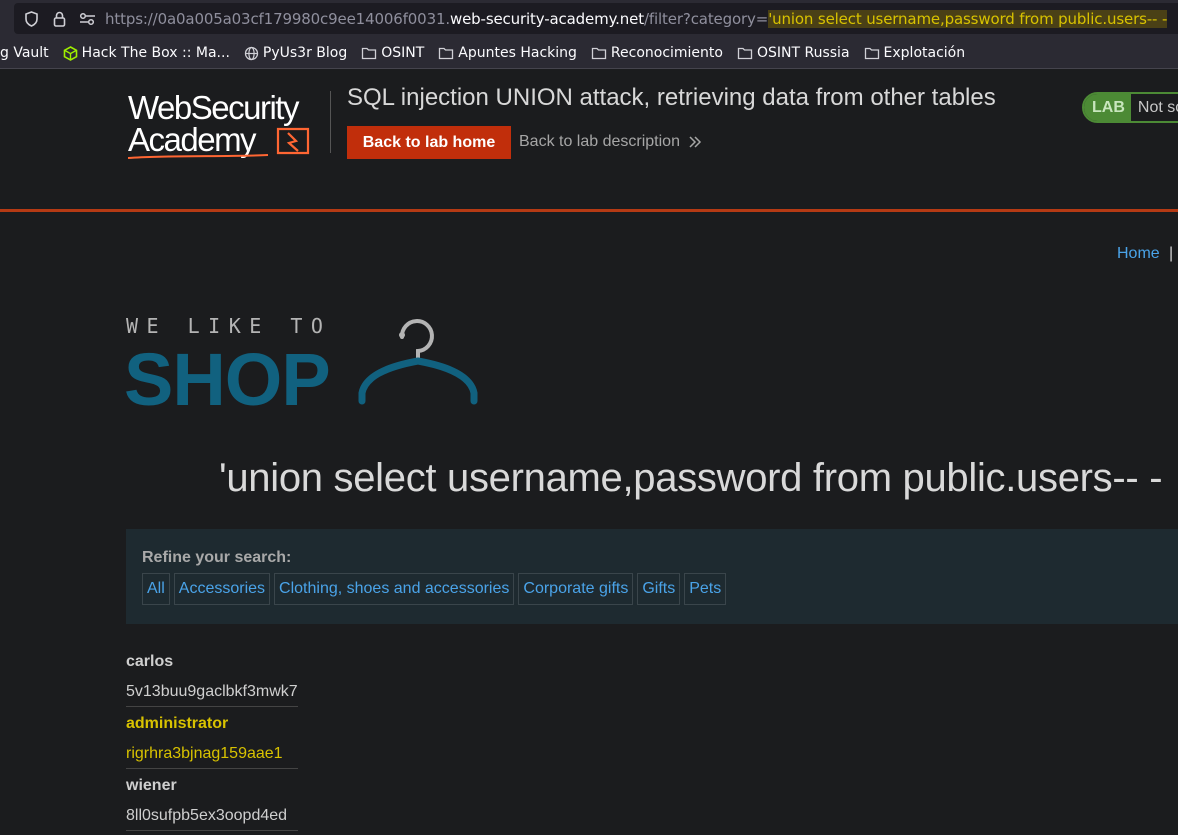  I want to click on bookmark-folder-apuntes: Apuntes Hacking, so click(507, 53).